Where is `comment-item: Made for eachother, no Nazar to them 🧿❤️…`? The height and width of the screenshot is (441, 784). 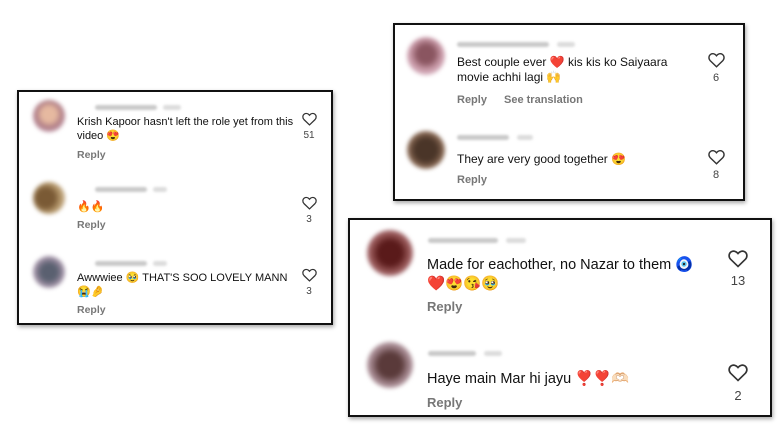
comment-item: Made for eachother, no Nazar to them 🧿❤️… is located at coordinates (560, 274).